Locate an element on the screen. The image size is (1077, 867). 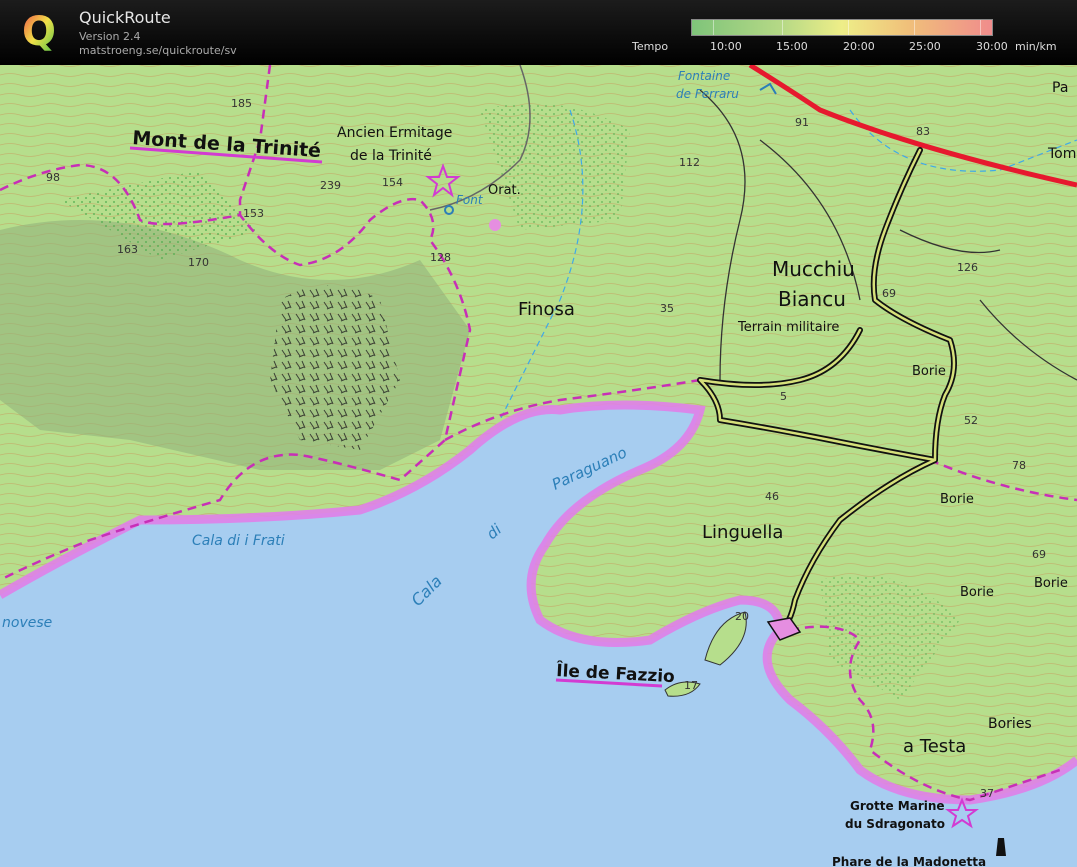
place-label: du Sdragonato is located at coordinates (895, 824).